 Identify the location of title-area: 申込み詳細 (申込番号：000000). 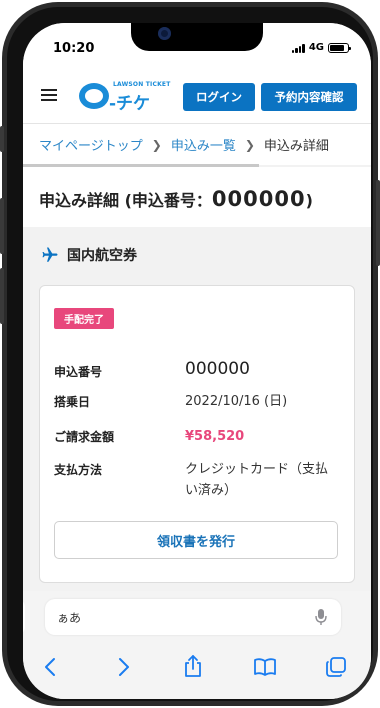
(197, 197).